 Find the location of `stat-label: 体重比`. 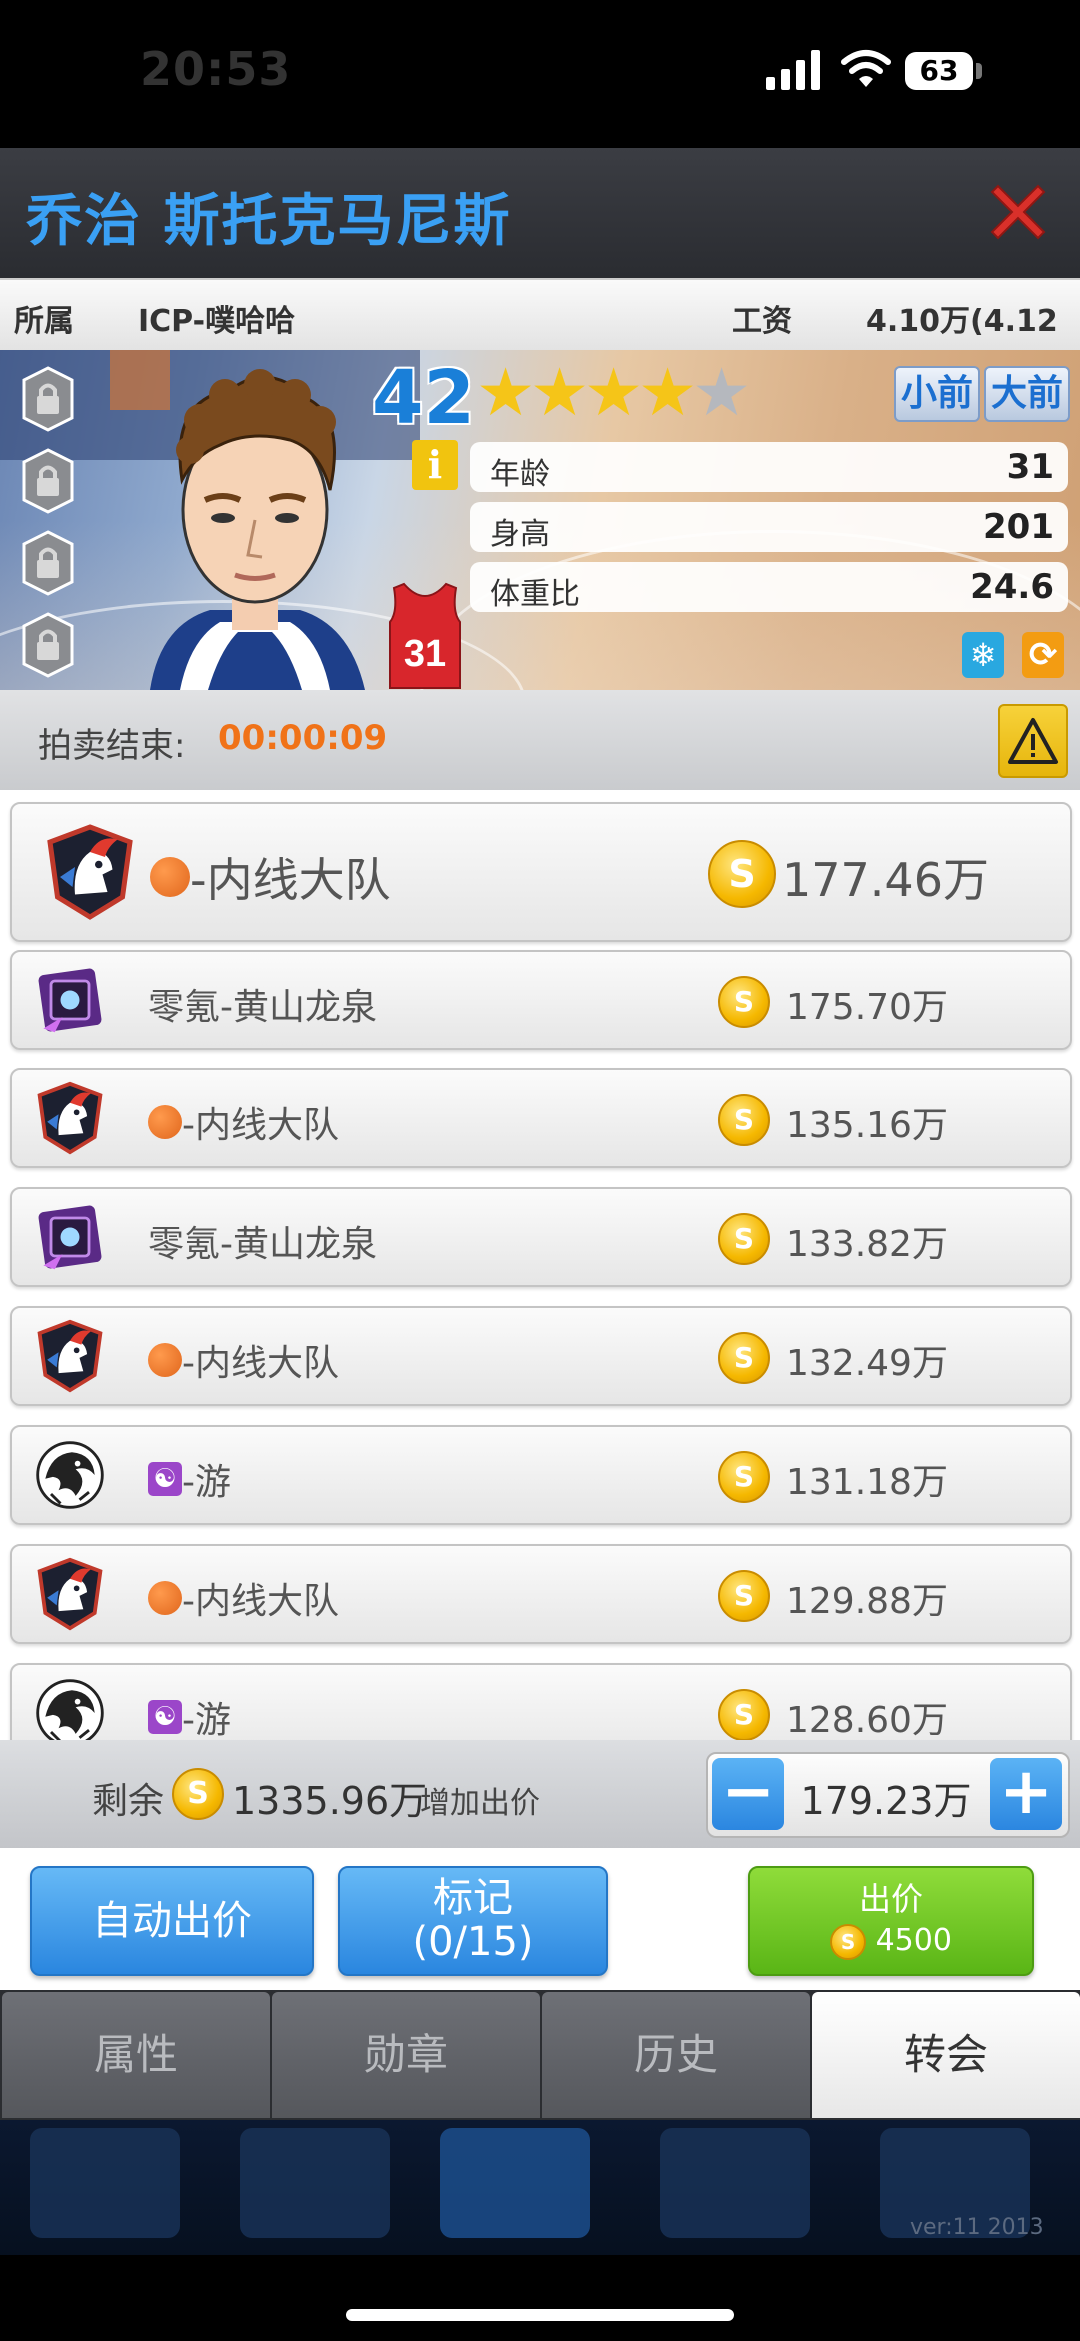

stat-label: 体重比 is located at coordinates (535, 594).